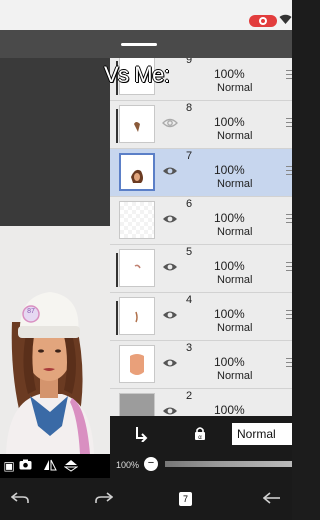 The width and height of the screenshot is (320, 520). I want to click on opacity-slider, so click(228, 464).